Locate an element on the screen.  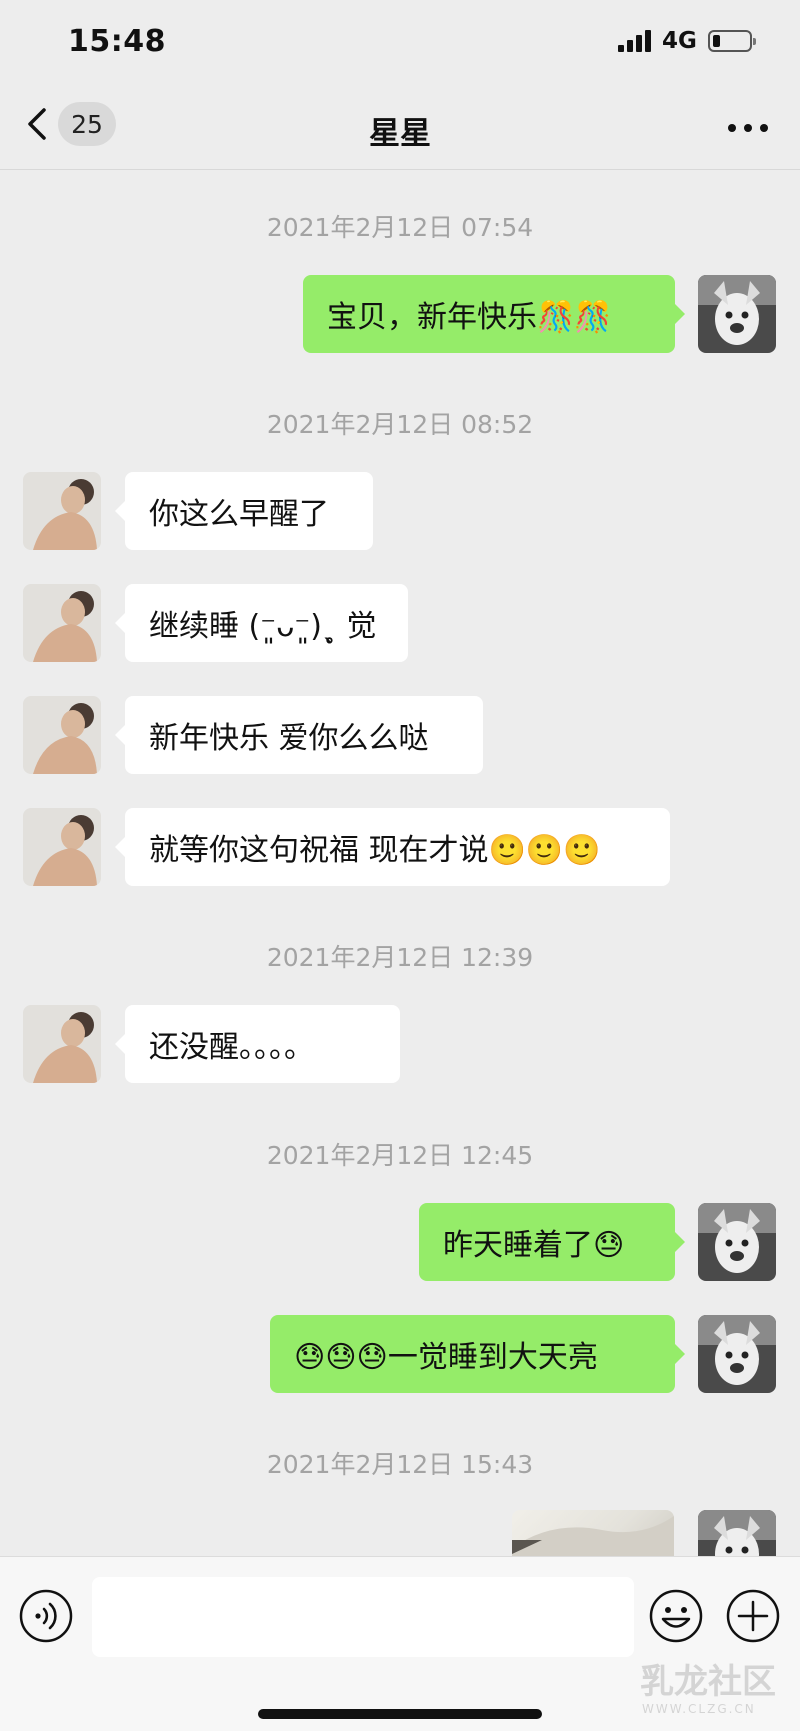
message-bubble-outgoing: 😓😓😓一觉睡到大天亮 is located at coordinates (477, 1354).